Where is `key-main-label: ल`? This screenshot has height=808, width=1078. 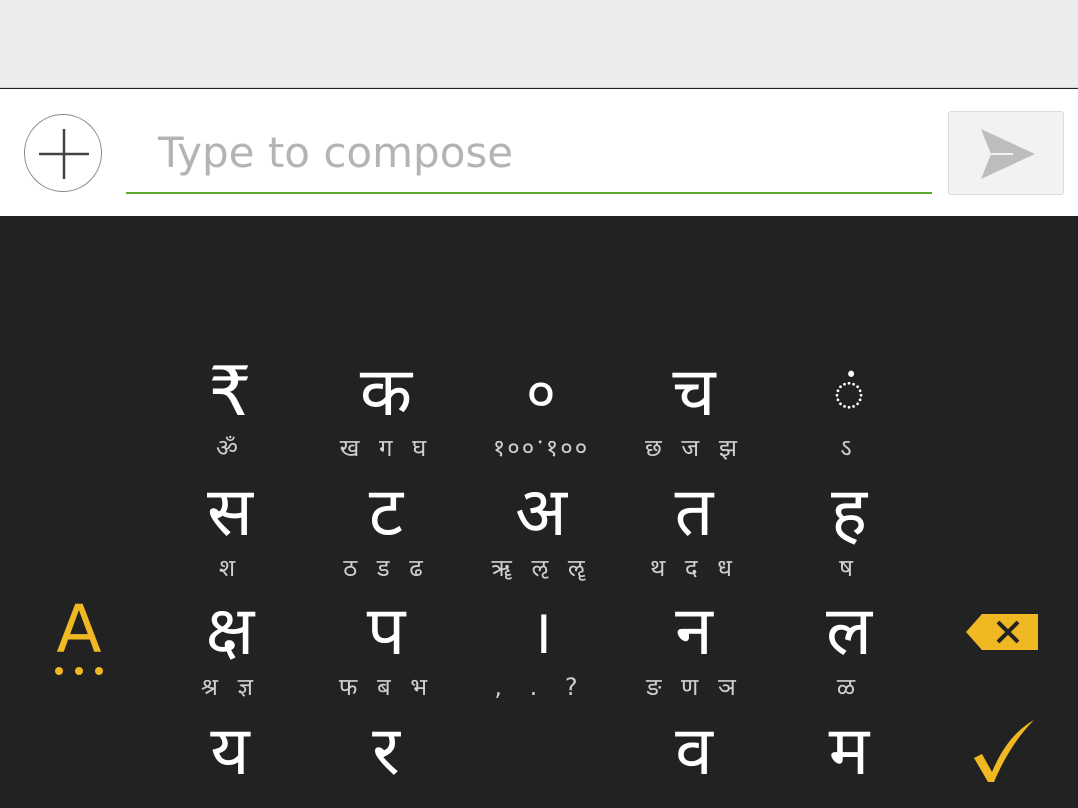
key-main-label: ल is located at coordinates (849, 631).